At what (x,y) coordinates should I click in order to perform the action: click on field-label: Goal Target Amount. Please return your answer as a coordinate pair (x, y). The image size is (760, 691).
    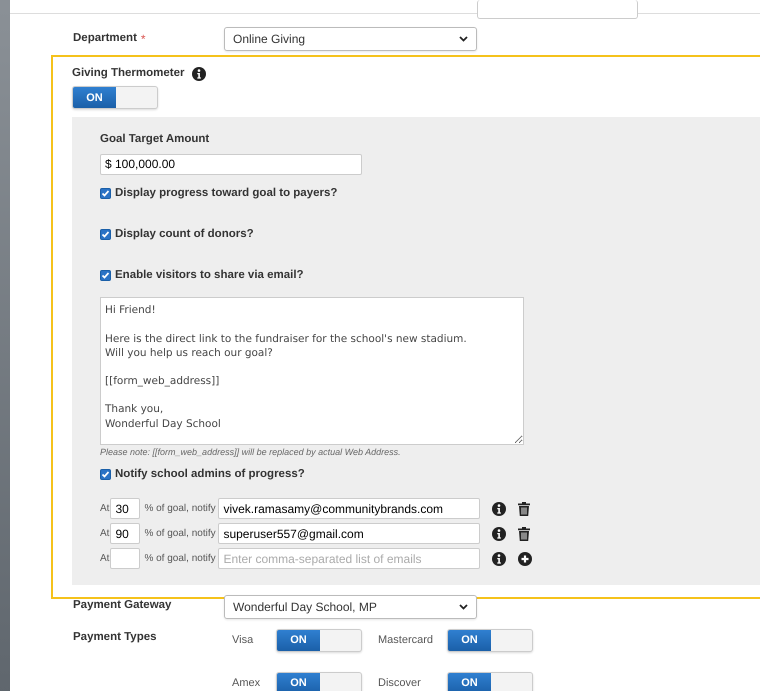
    Looking at the image, I should click on (155, 140).